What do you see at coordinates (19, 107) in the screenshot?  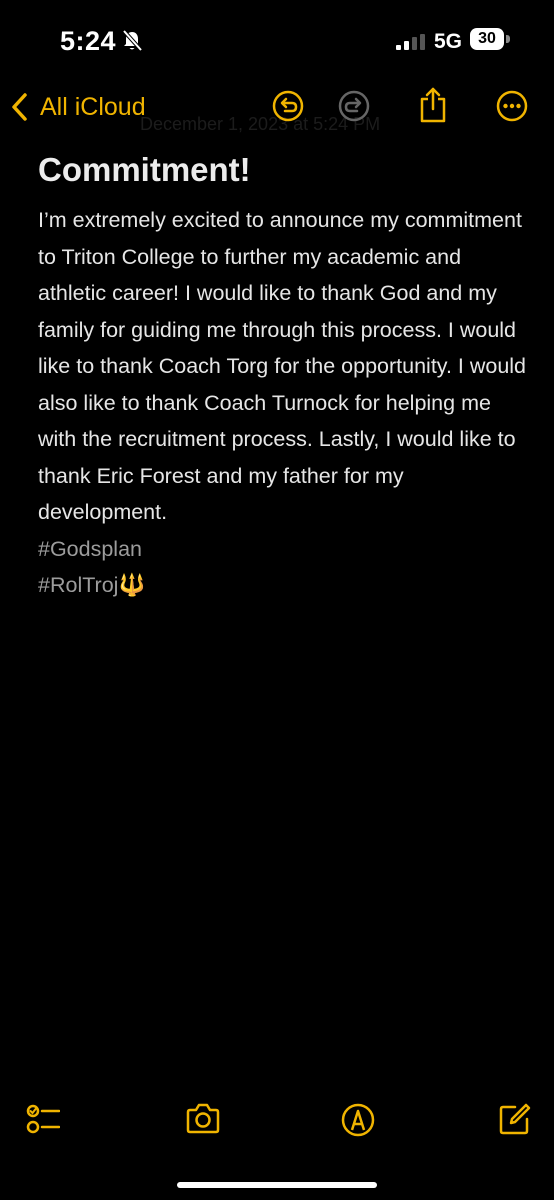 I see `chevron-left-icon` at bounding box center [19, 107].